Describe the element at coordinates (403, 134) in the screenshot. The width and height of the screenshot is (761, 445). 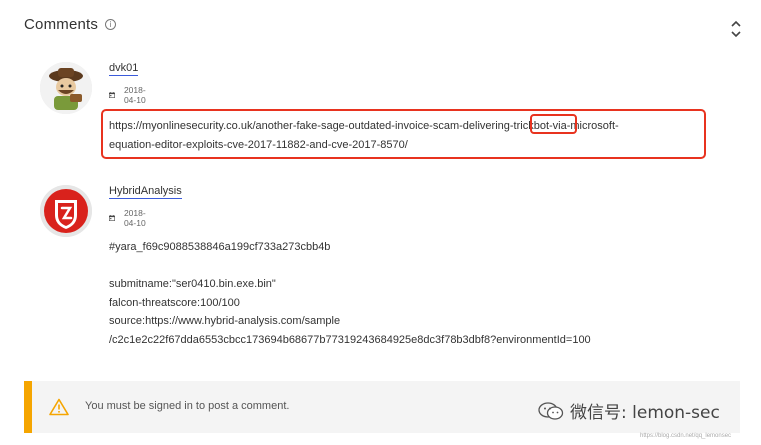
I see `annotation-highlight-box` at that location.